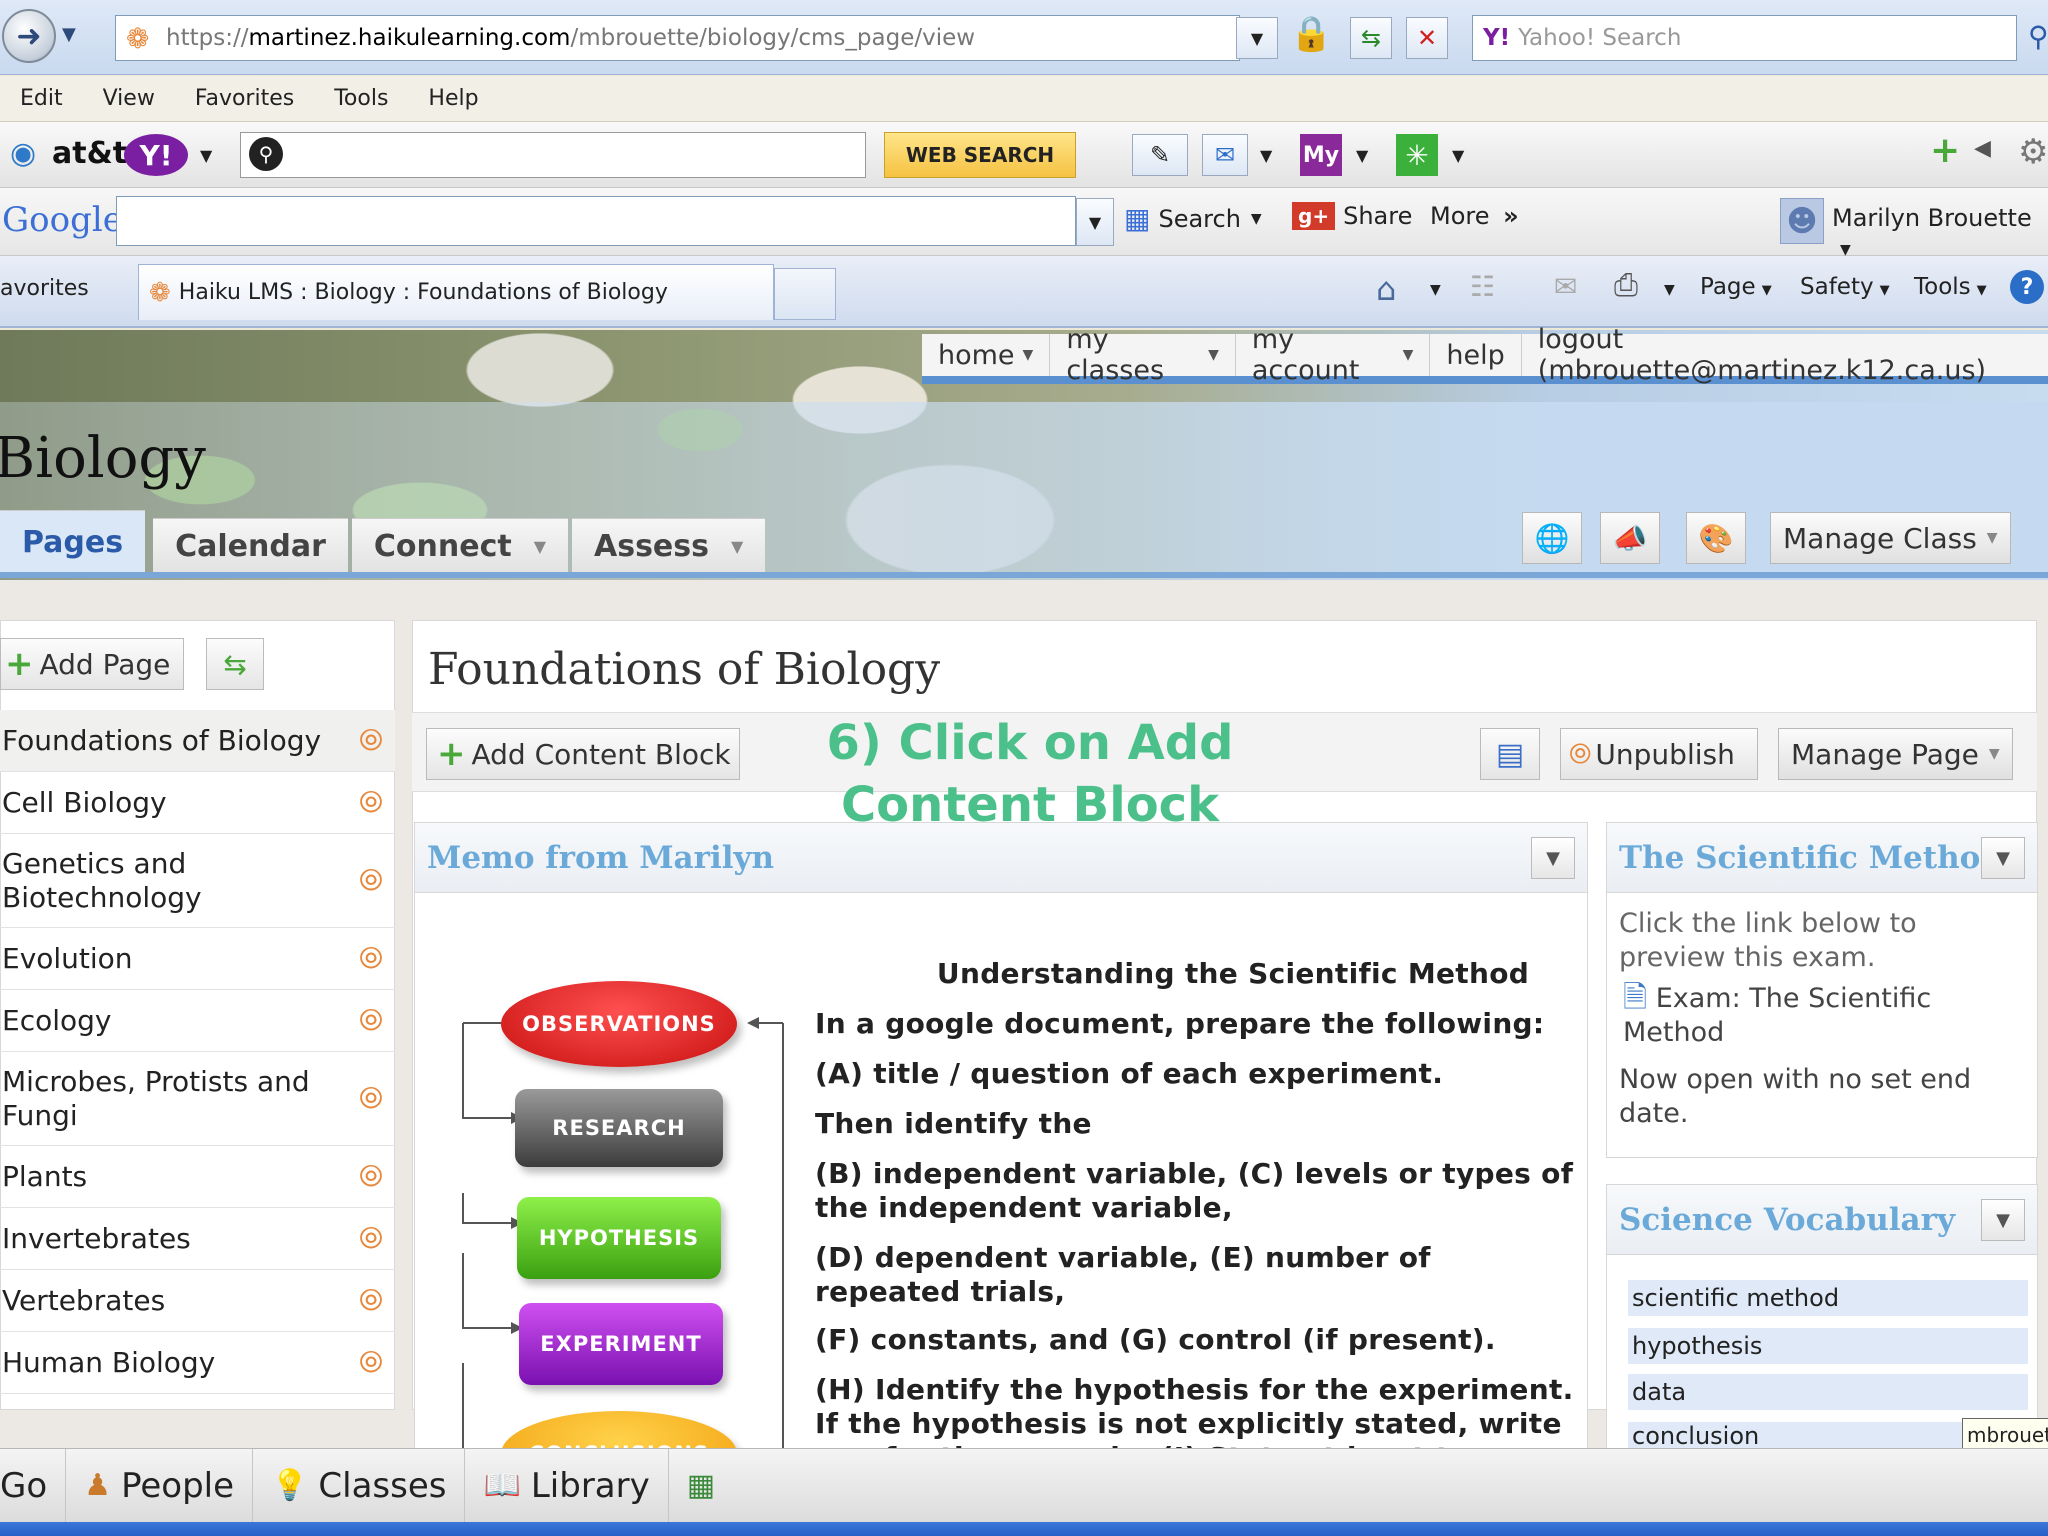  I want to click on history-dropdown-icon: ▼, so click(69, 34).